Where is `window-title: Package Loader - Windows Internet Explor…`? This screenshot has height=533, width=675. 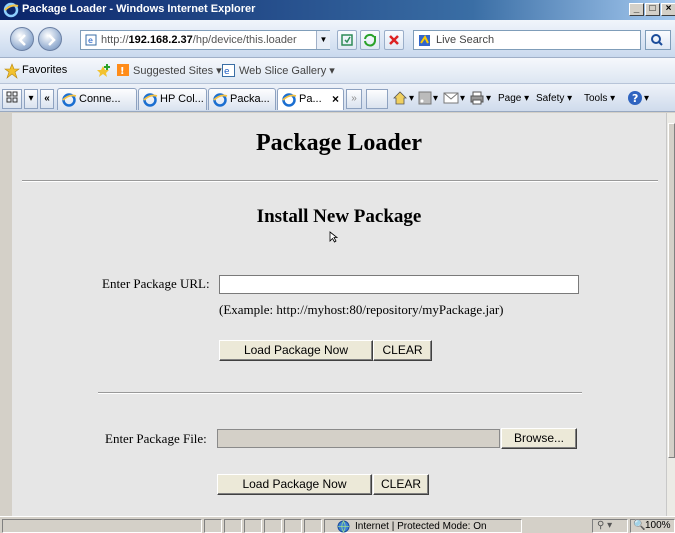
window-title: Package Loader - Windows Internet Explor… is located at coordinates (139, 9).